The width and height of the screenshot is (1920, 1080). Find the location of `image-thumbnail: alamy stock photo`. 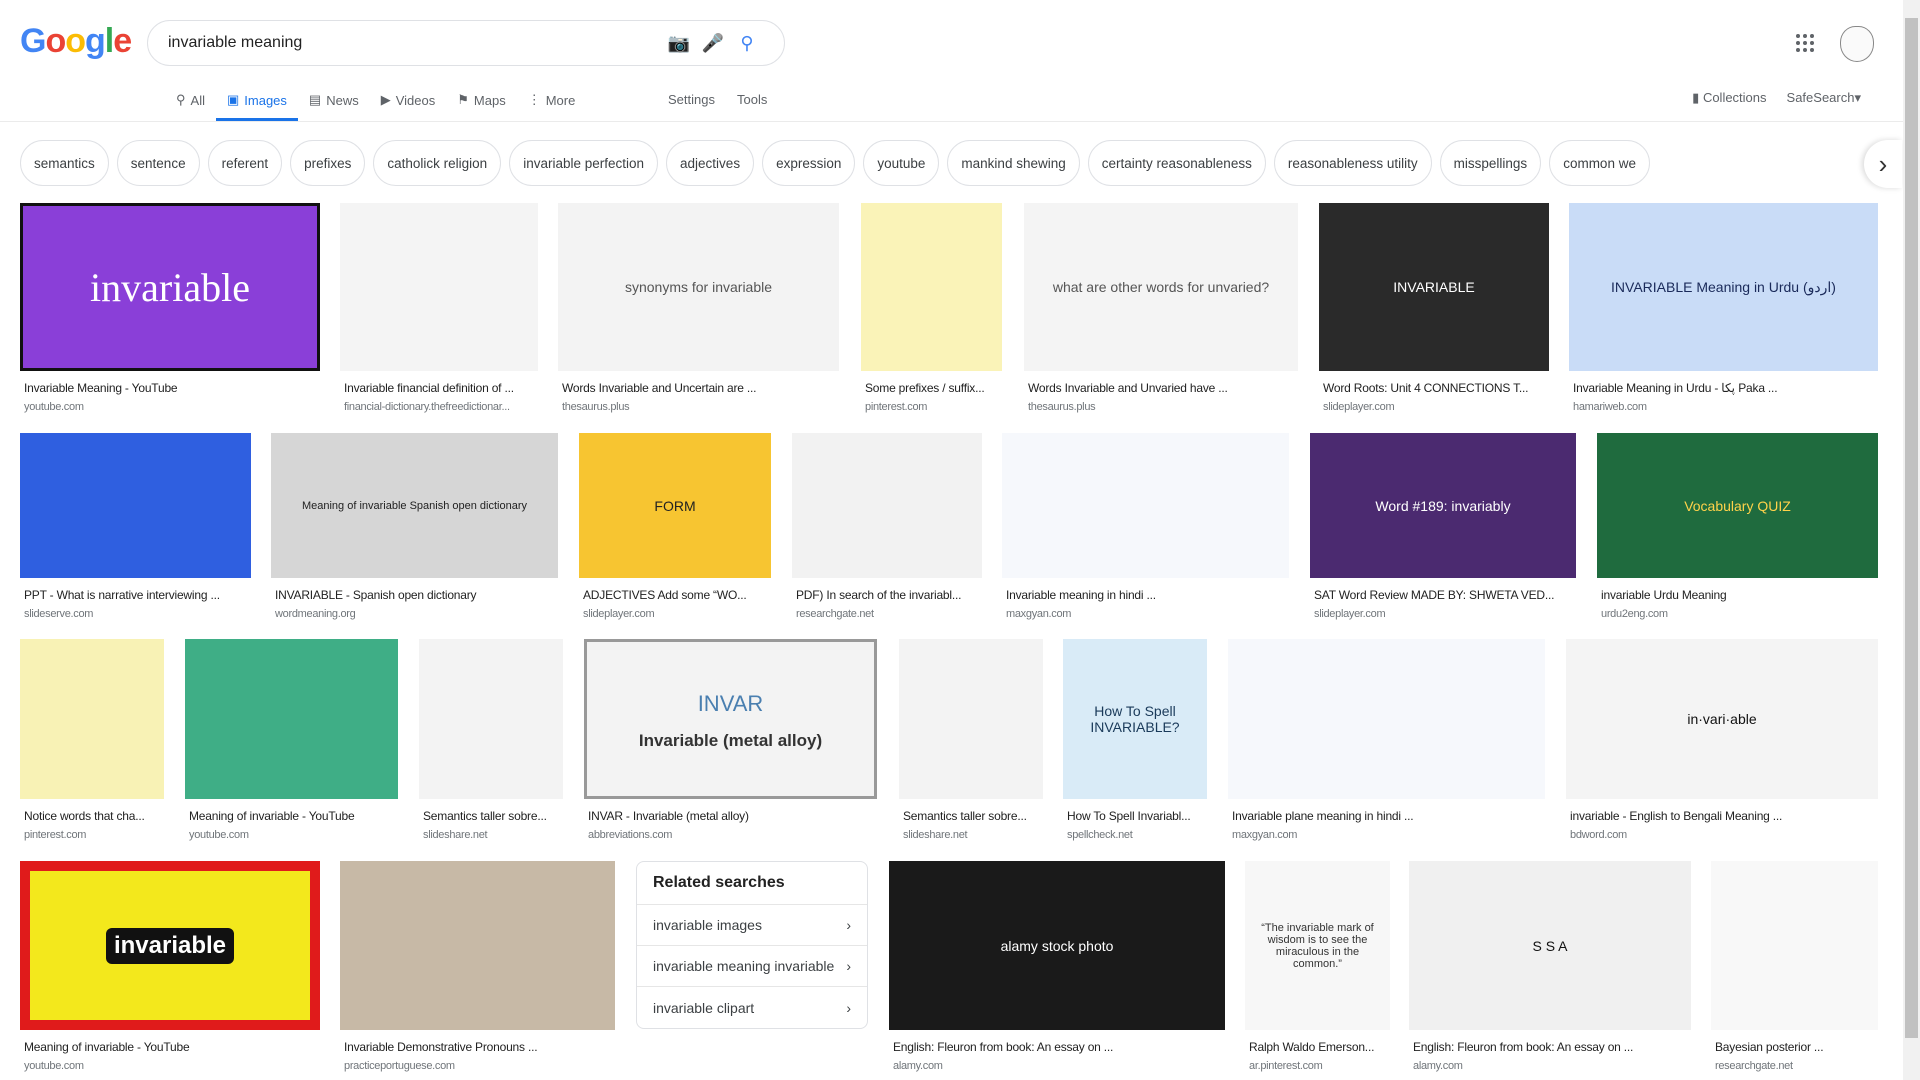

image-thumbnail: alamy stock photo is located at coordinates (1057, 945).